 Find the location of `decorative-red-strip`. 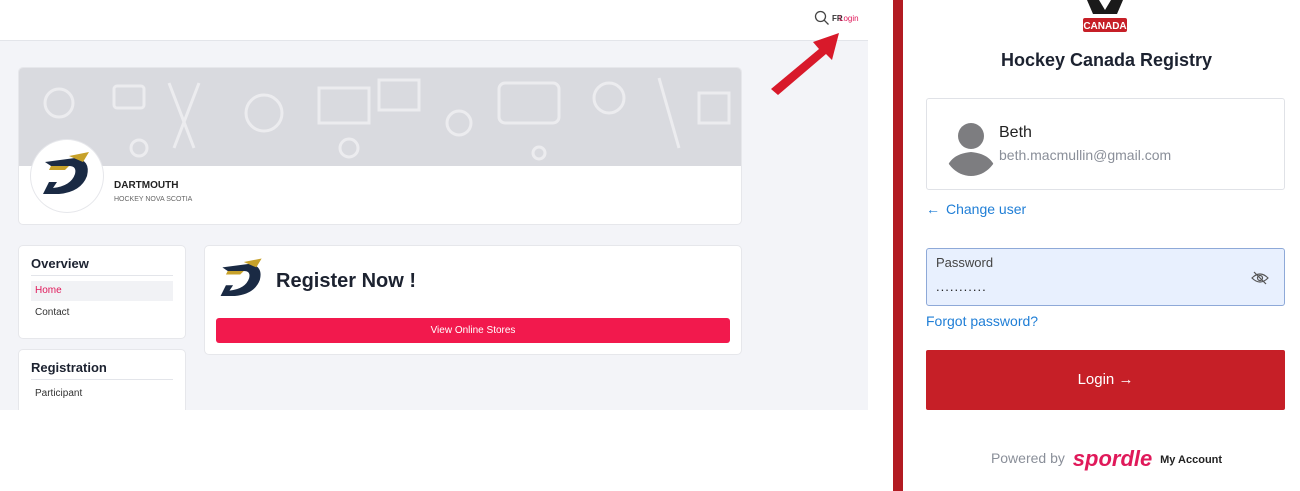

decorative-red-strip is located at coordinates (898, 245).